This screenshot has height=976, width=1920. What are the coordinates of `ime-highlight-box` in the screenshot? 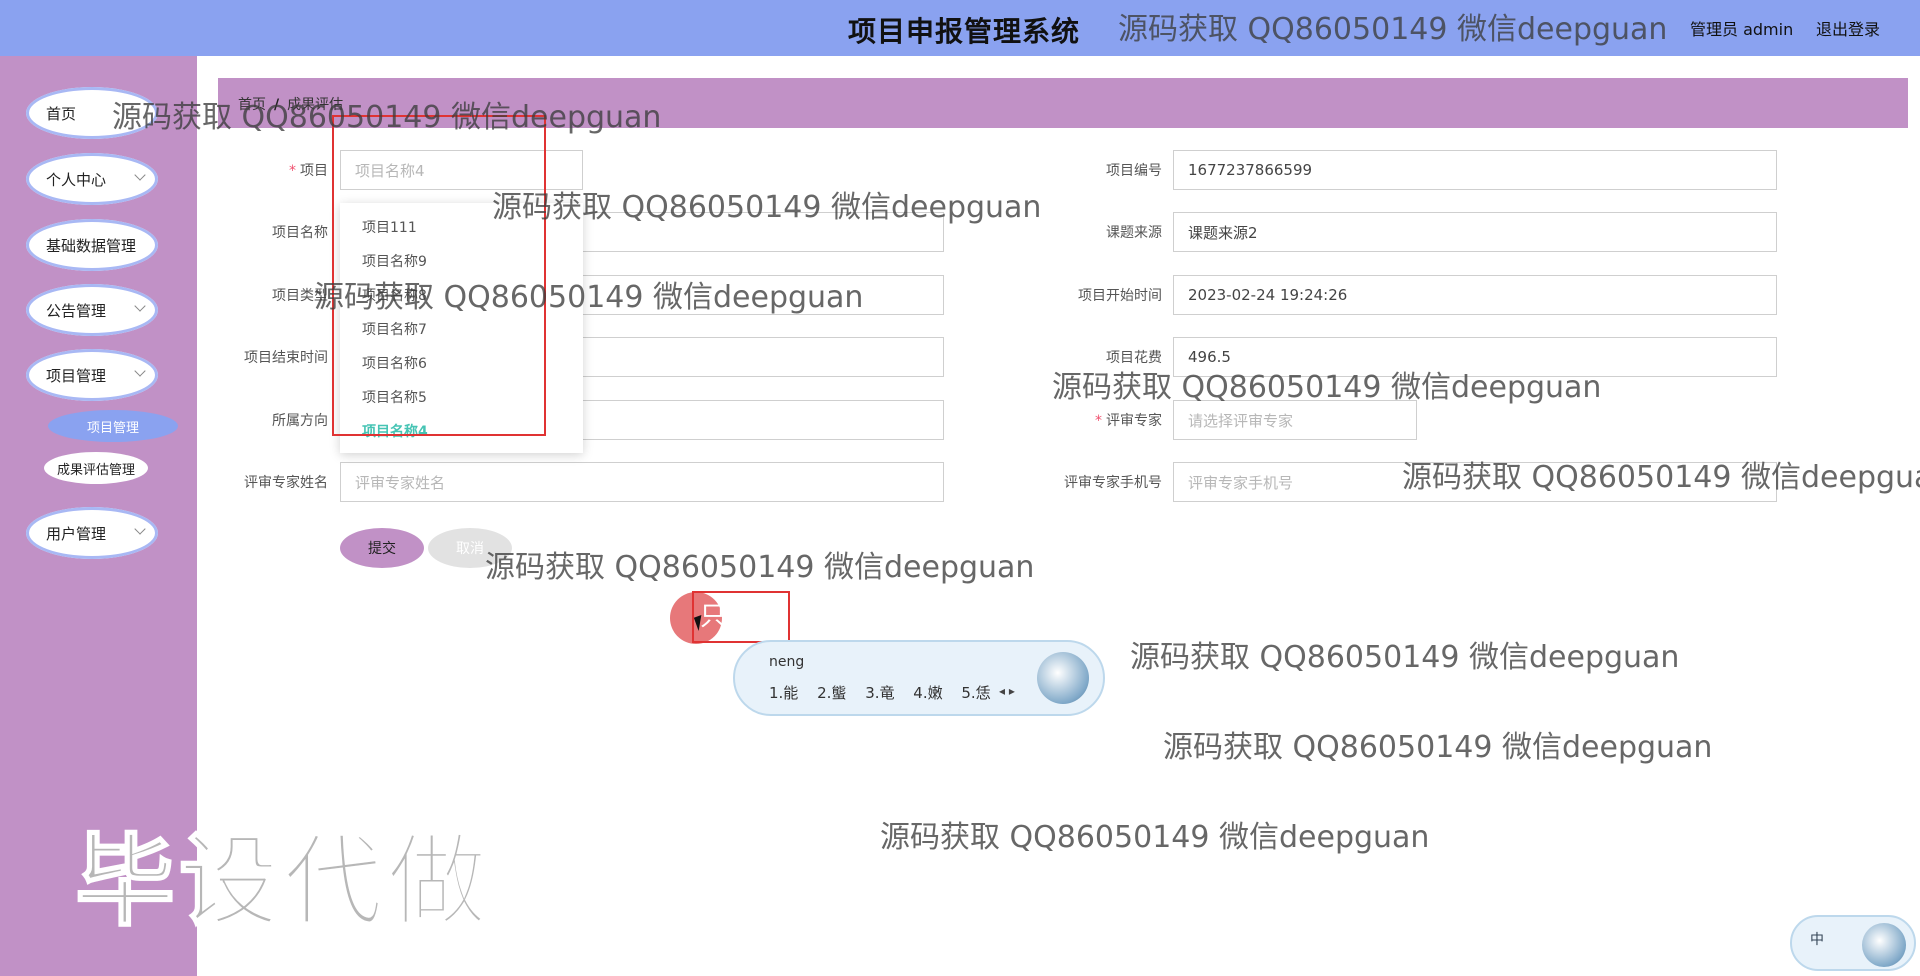 It's located at (741, 617).